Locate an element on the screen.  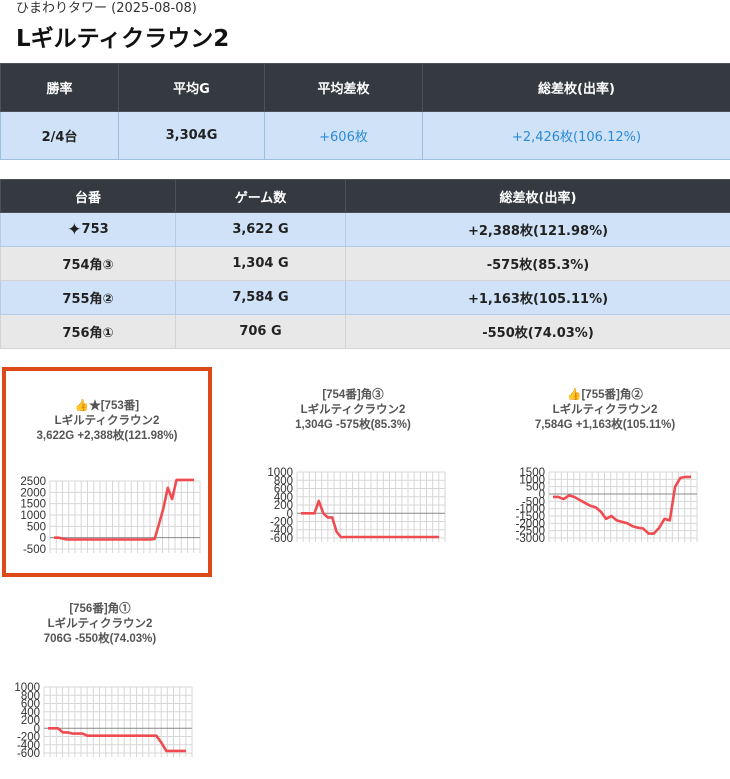
machine-row: 755角② 7,584 G +1,163枚(105.11%) is located at coordinates (365, 297).